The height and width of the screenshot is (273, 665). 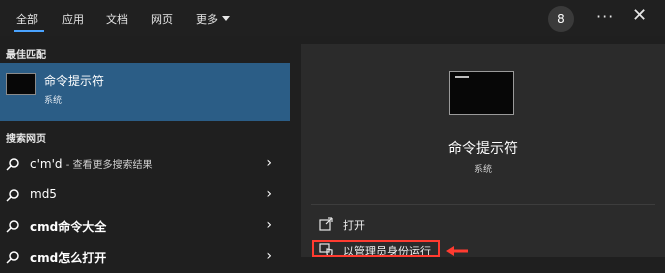 I want to click on best-match-subtitle: 系统, so click(x=53, y=101).